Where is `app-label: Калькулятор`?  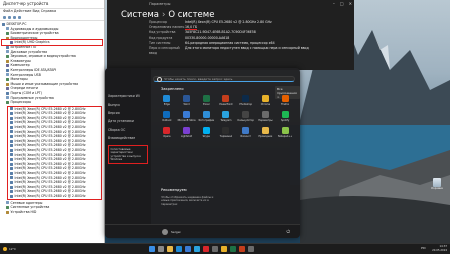
app-label: Калькулятор is located at coordinates (245, 120).